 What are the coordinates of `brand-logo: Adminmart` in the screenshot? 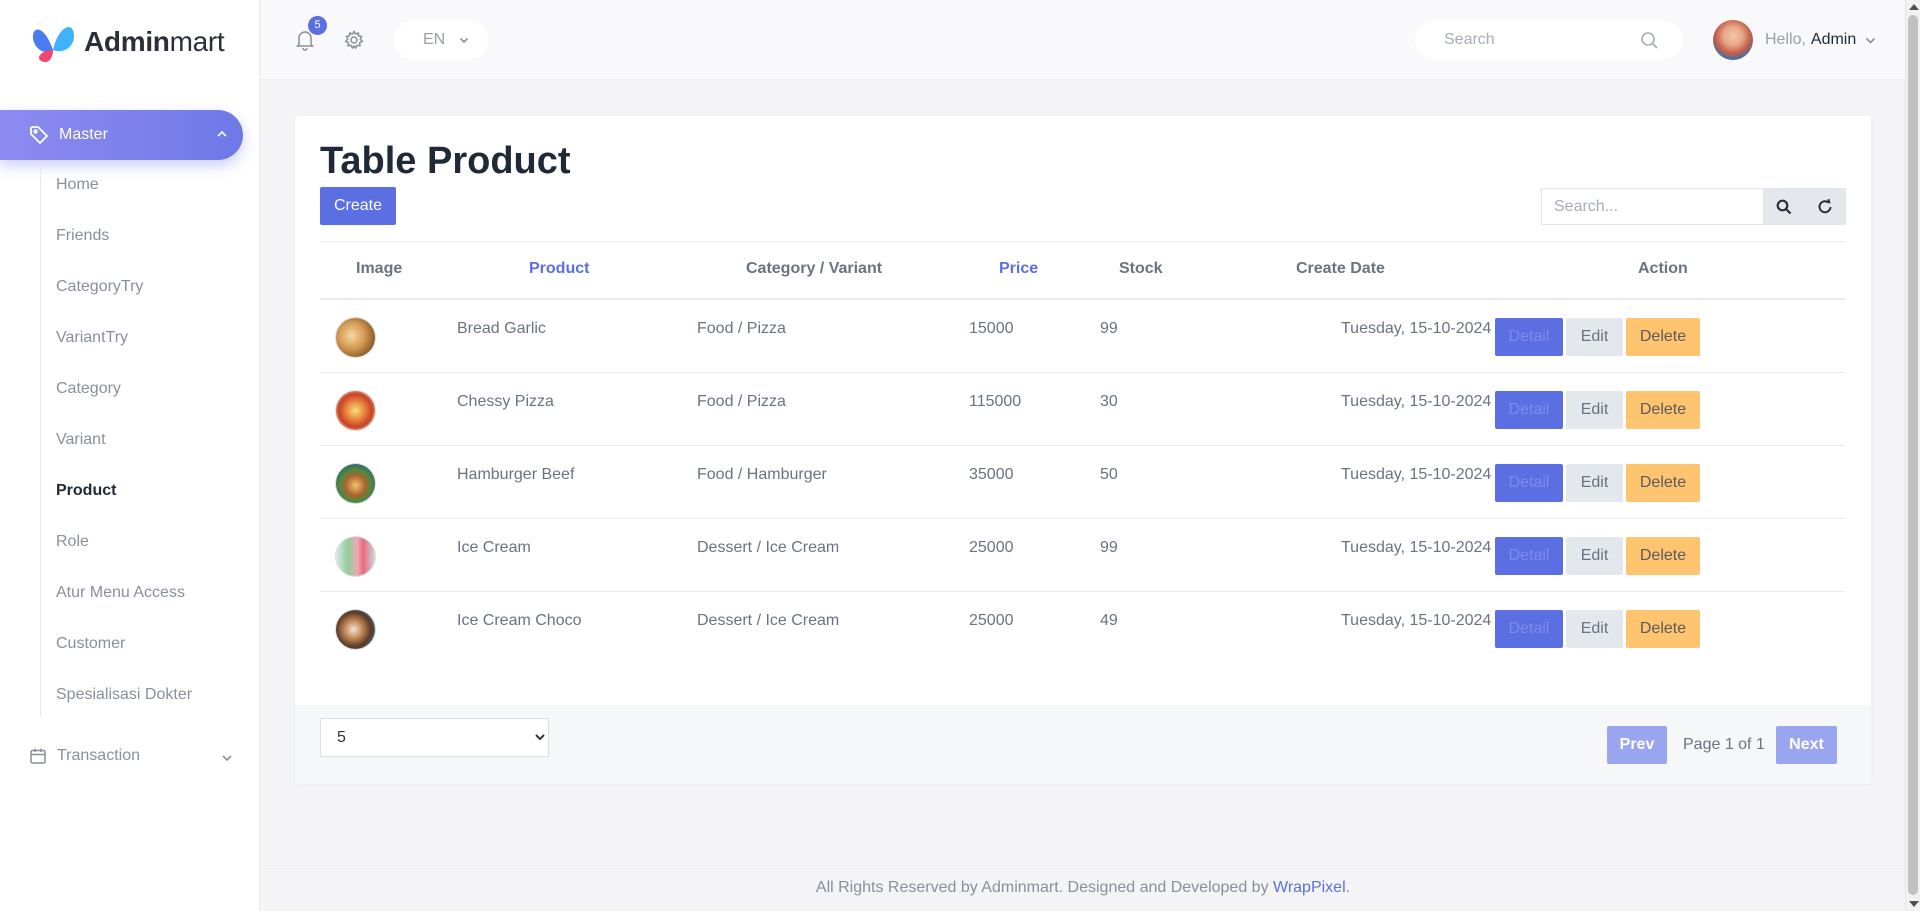 It's located at (127, 42).